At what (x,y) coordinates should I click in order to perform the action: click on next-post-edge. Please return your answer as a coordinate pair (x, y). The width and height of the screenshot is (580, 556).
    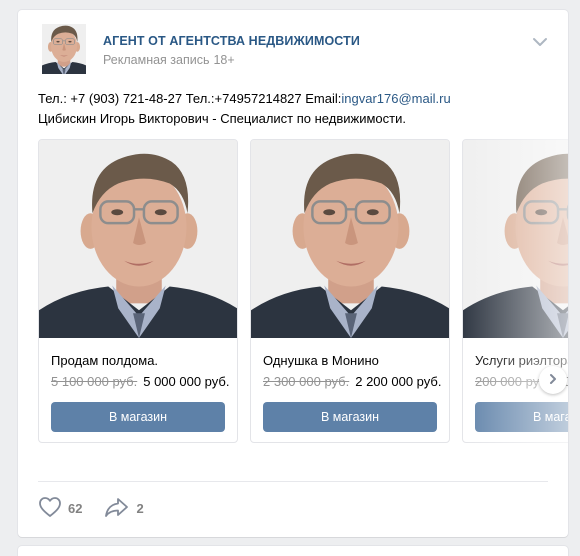
    Looking at the image, I should click on (293, 551).